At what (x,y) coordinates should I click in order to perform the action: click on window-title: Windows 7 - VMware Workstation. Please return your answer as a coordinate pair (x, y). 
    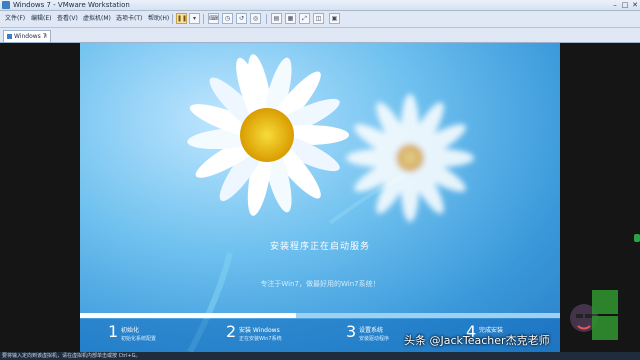
    Looking at the image, I should click on (71, 5).